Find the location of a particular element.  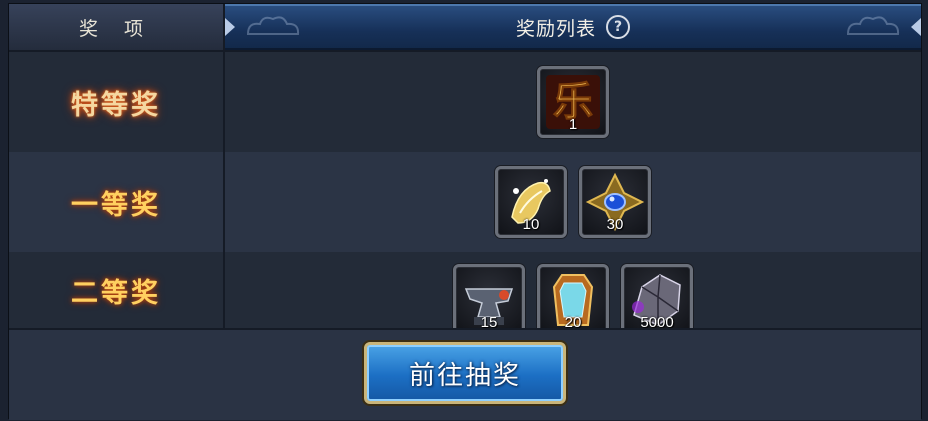

reward-quantity: 30 is located at coordinates (615, 224).